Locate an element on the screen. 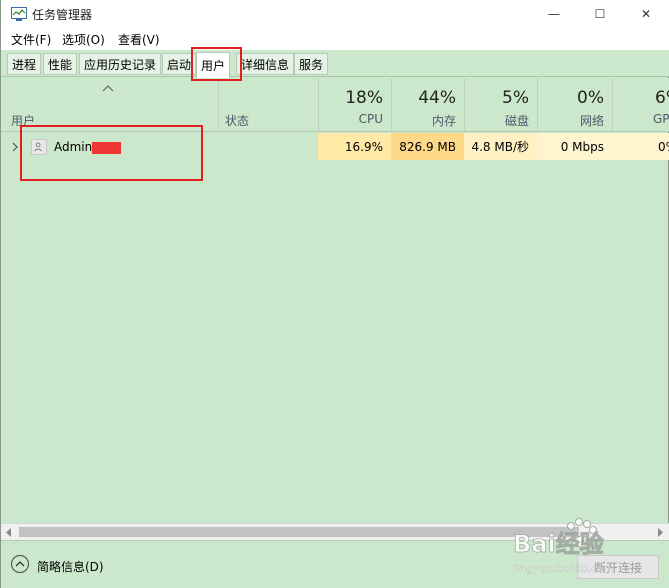  header-cpu-label: CPU is located at coordinates (370, 119).